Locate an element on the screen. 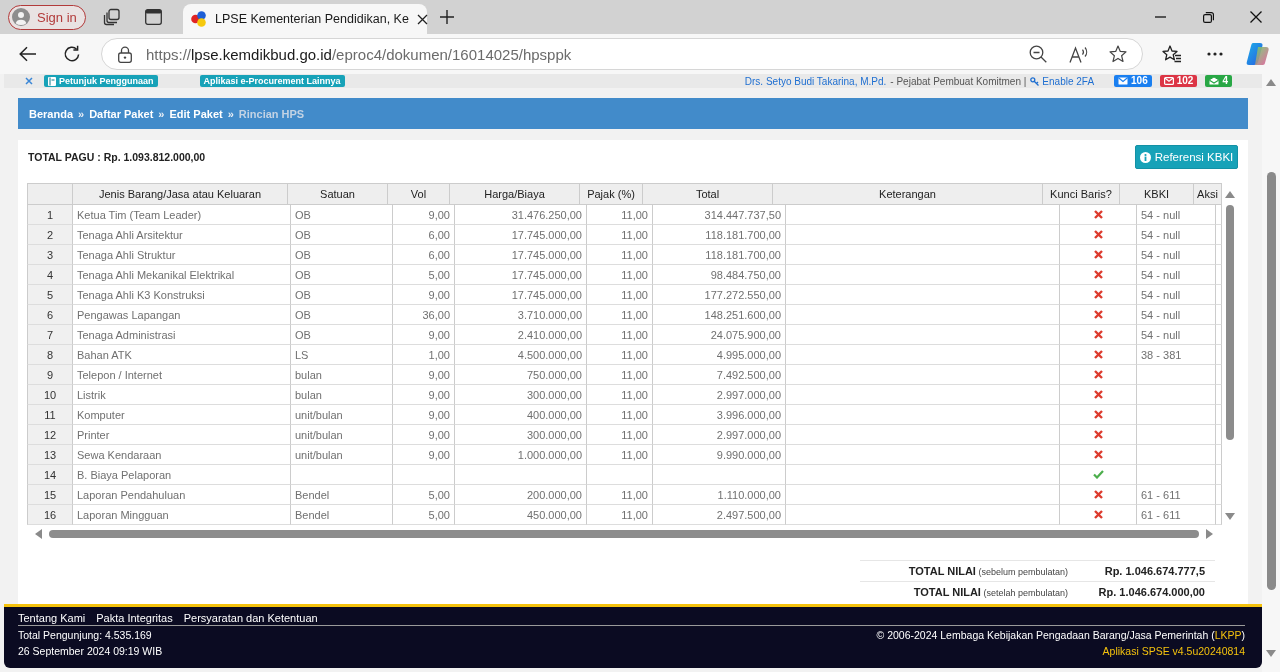 The height and width of the screenshot is (672, 1280). scroll-left-icon is located at coordinates (38, 534).